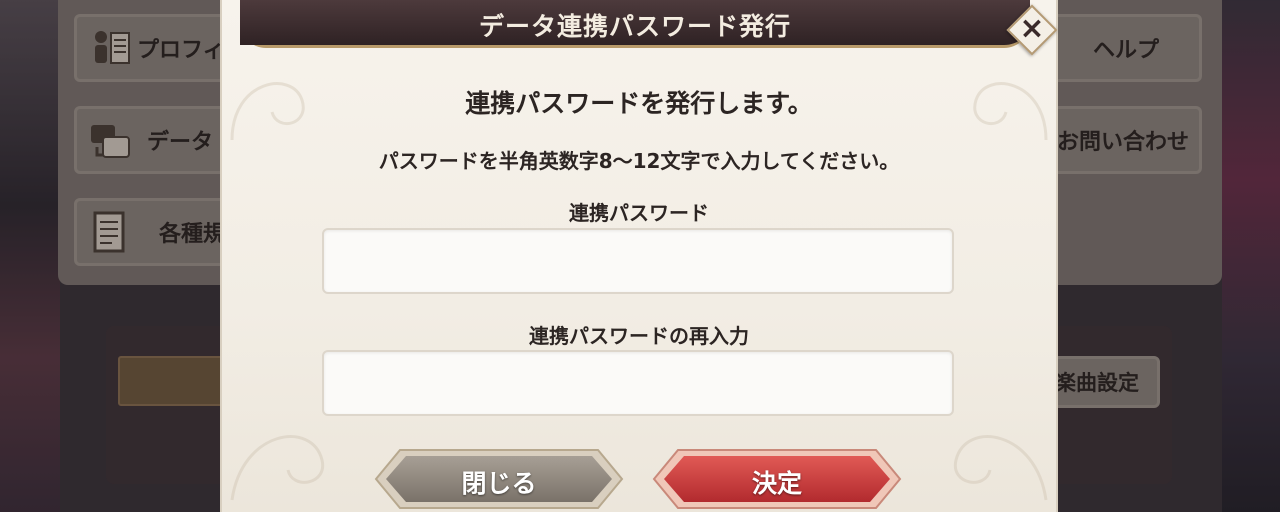  Describe the element at coordinates (639, 213) in the screenshot. I see `password-label: 連携パスワード` at that location.